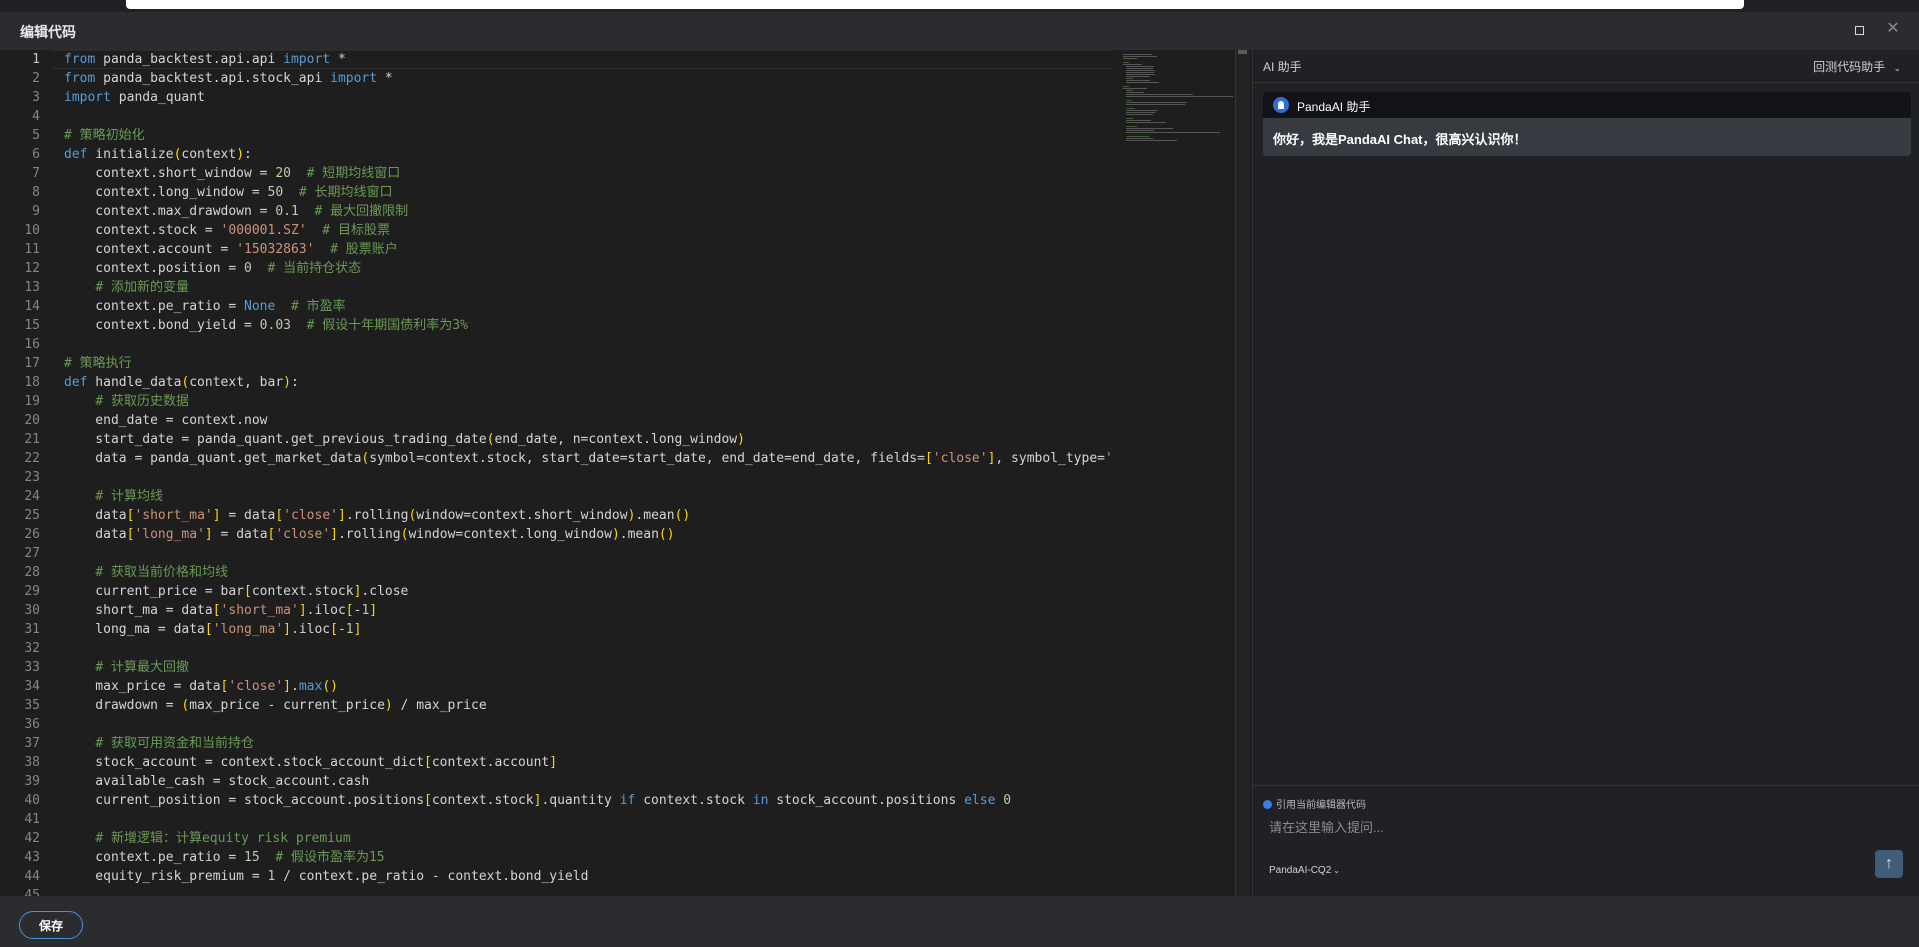  What do you see at coordinates (556, 477) in the screenshot?
I see `code-line: 23` at bounding box center [556, 477].